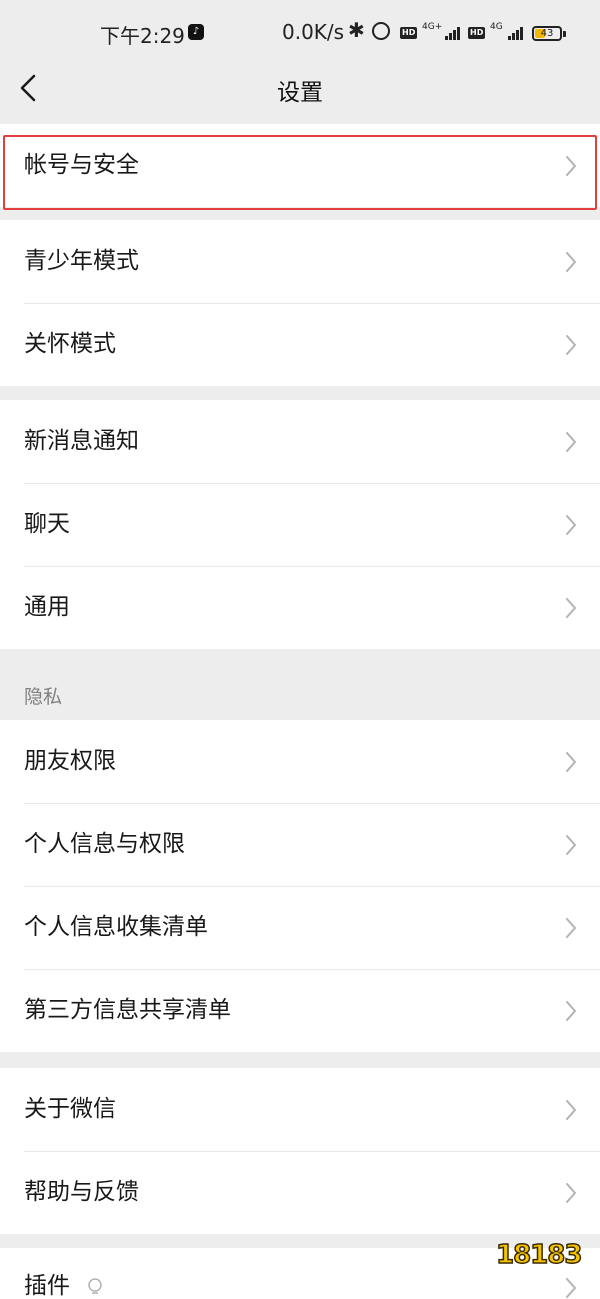 The height and width of the screenshot is (1299, 600). I want to click on settings-item-label: 帐号与安全, so click(81, 165).